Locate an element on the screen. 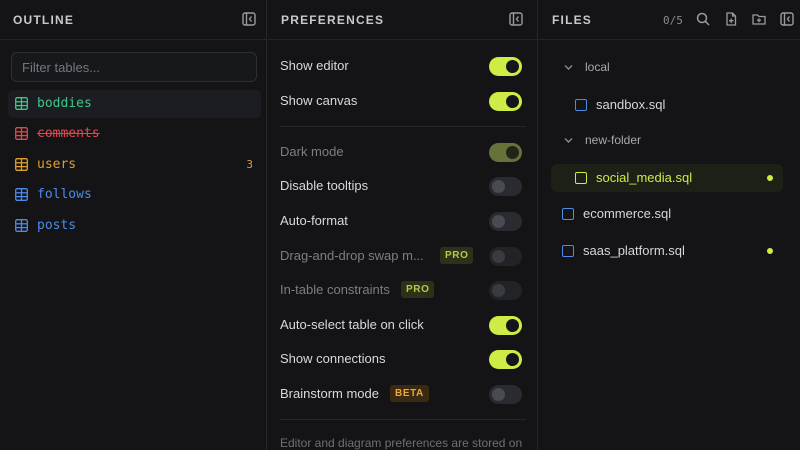  table-name: users is located at coordinates (57, 164).